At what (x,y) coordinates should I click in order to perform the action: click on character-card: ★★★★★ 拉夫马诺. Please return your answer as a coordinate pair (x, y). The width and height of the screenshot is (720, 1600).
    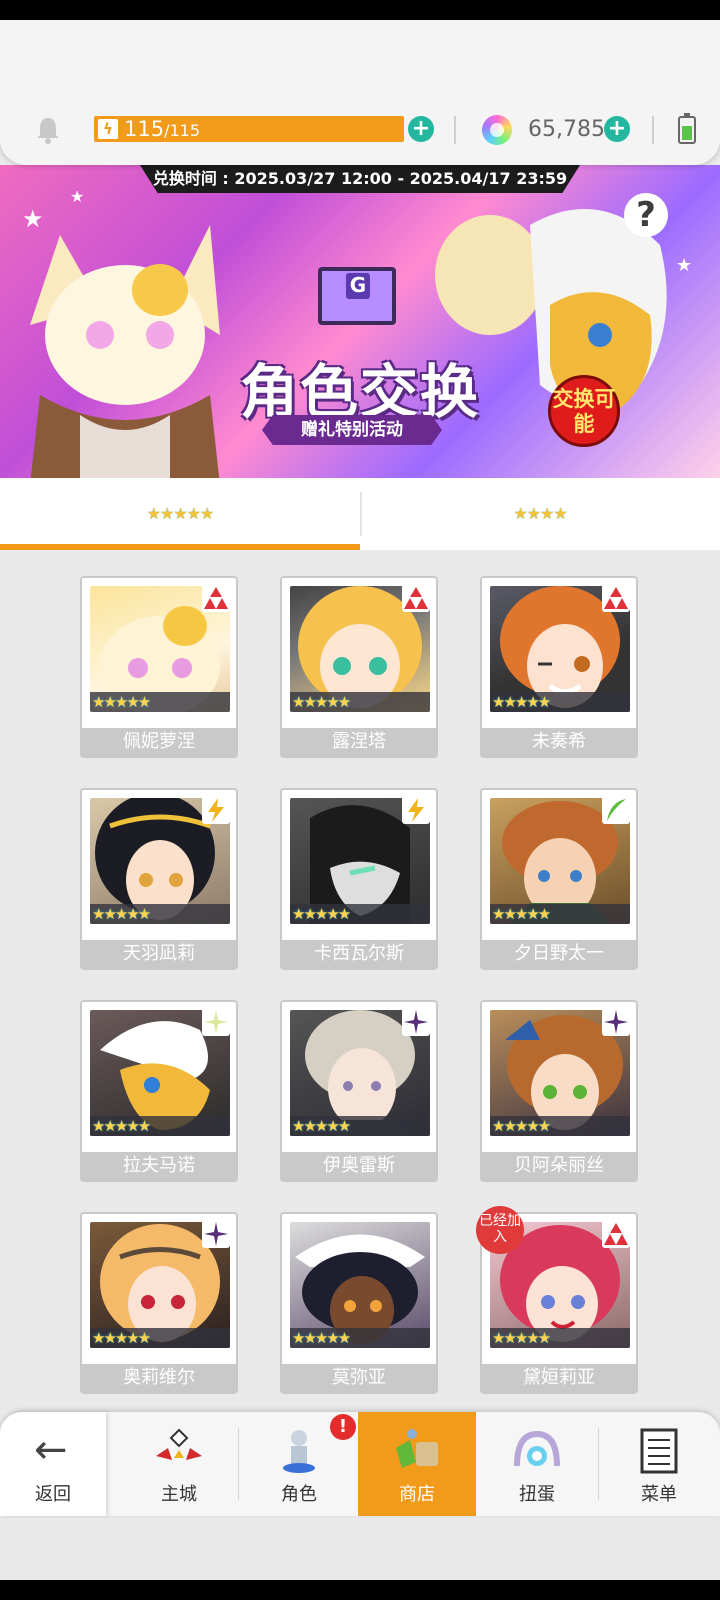
    Looking at the image, I should click on (159, 1091).